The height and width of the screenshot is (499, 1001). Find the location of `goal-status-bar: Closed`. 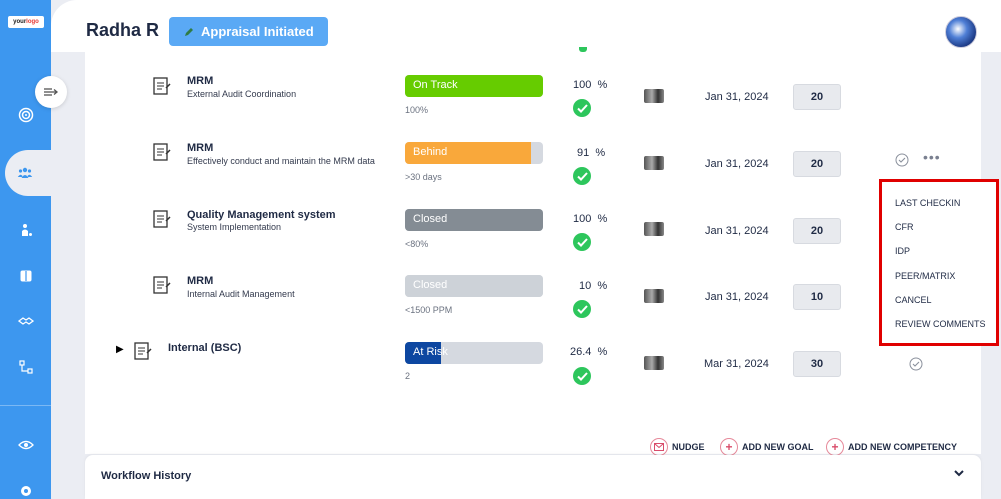

goal-status-bar: Closed is located at coordinates (474, 220).